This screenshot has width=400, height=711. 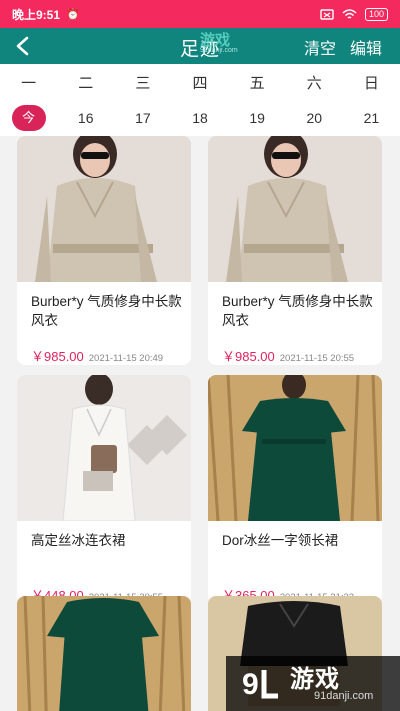 I want to click on week-calendar: 一 二 三 四 五 六 日 今 16 17 18 19 20 21, so click(x=200, y=100).